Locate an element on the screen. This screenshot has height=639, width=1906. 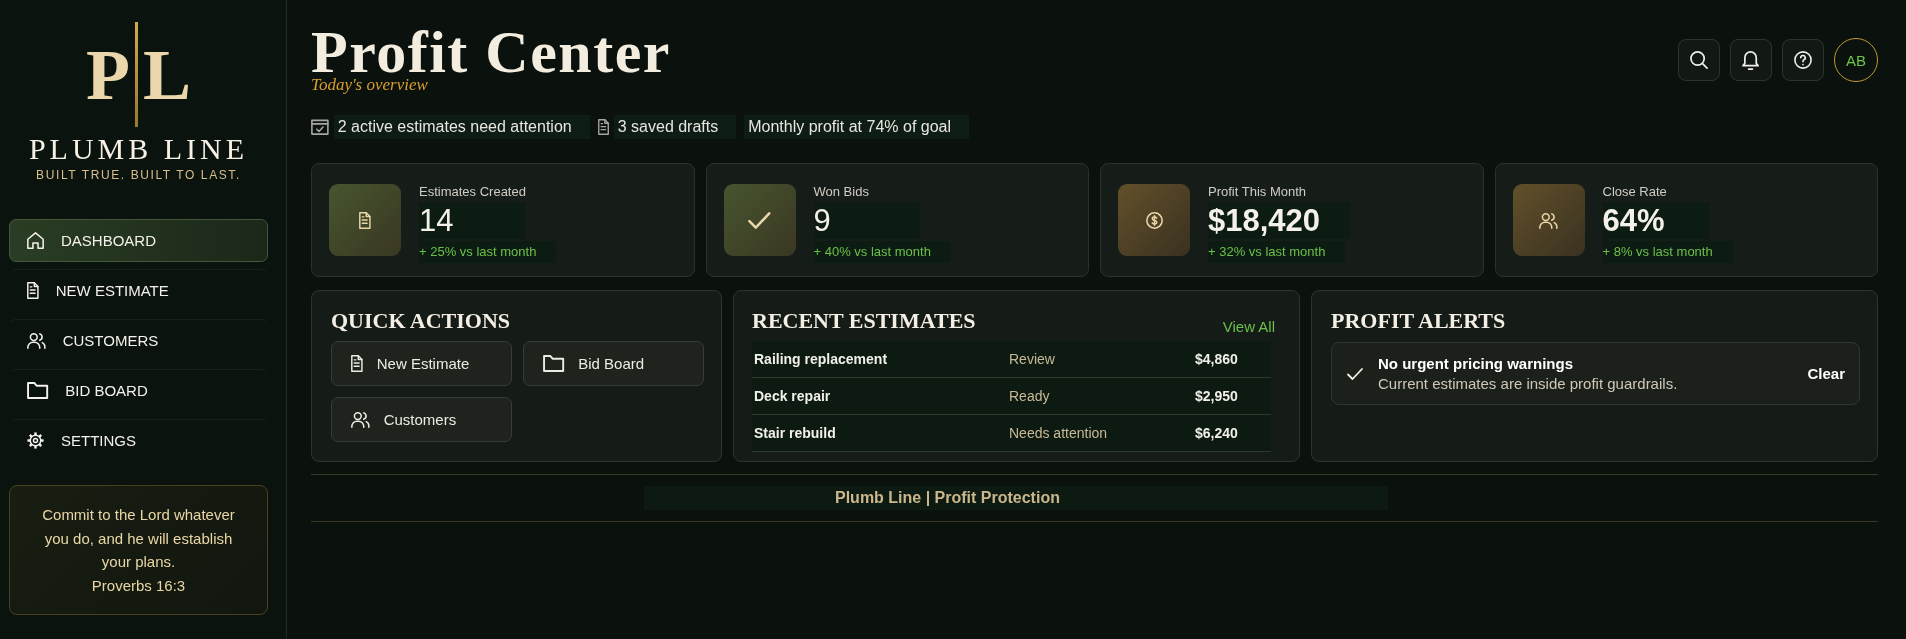
nav-item: BID BOARD is located at coordinates (138, 390).